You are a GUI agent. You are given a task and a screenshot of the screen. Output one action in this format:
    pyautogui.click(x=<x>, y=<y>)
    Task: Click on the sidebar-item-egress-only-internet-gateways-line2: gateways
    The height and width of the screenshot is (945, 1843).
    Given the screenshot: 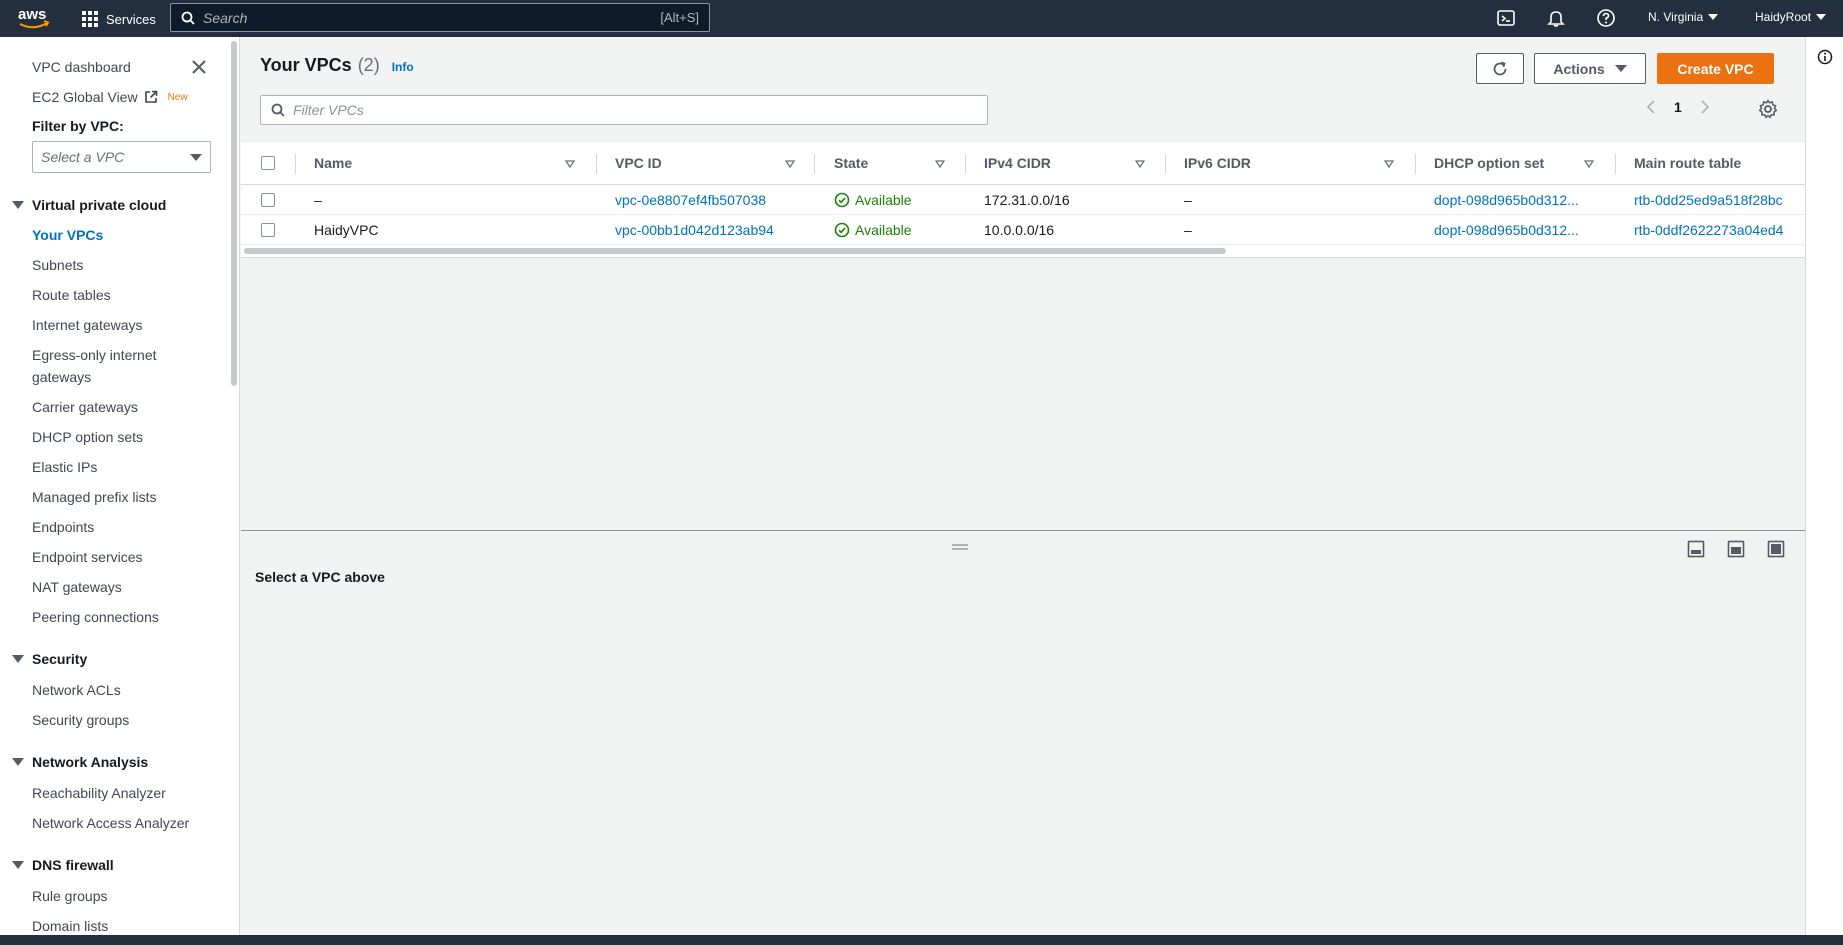 What is the action you would take?
    pyautogui.click(x=61, y=377)
    